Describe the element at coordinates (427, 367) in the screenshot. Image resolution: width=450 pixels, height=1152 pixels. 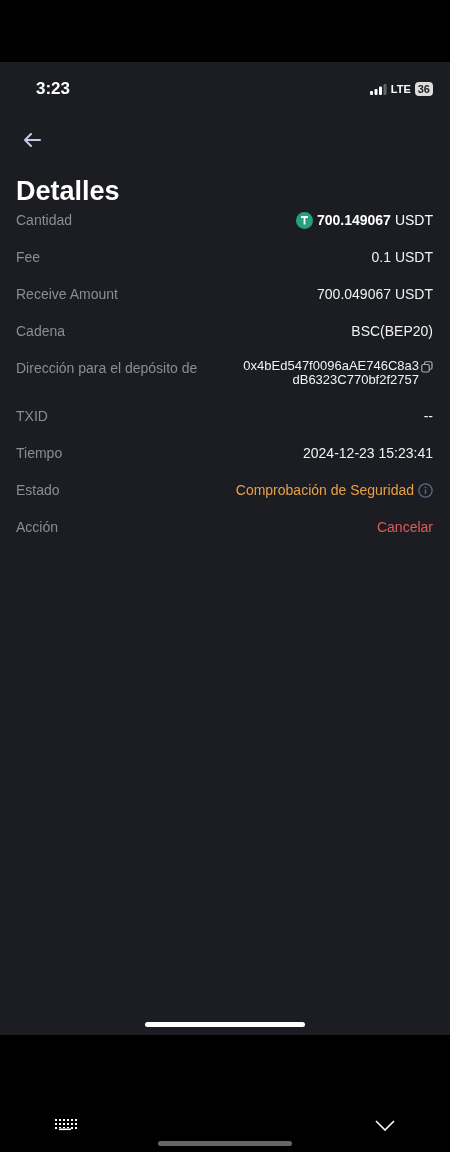
I see `copy-icon` at that location.